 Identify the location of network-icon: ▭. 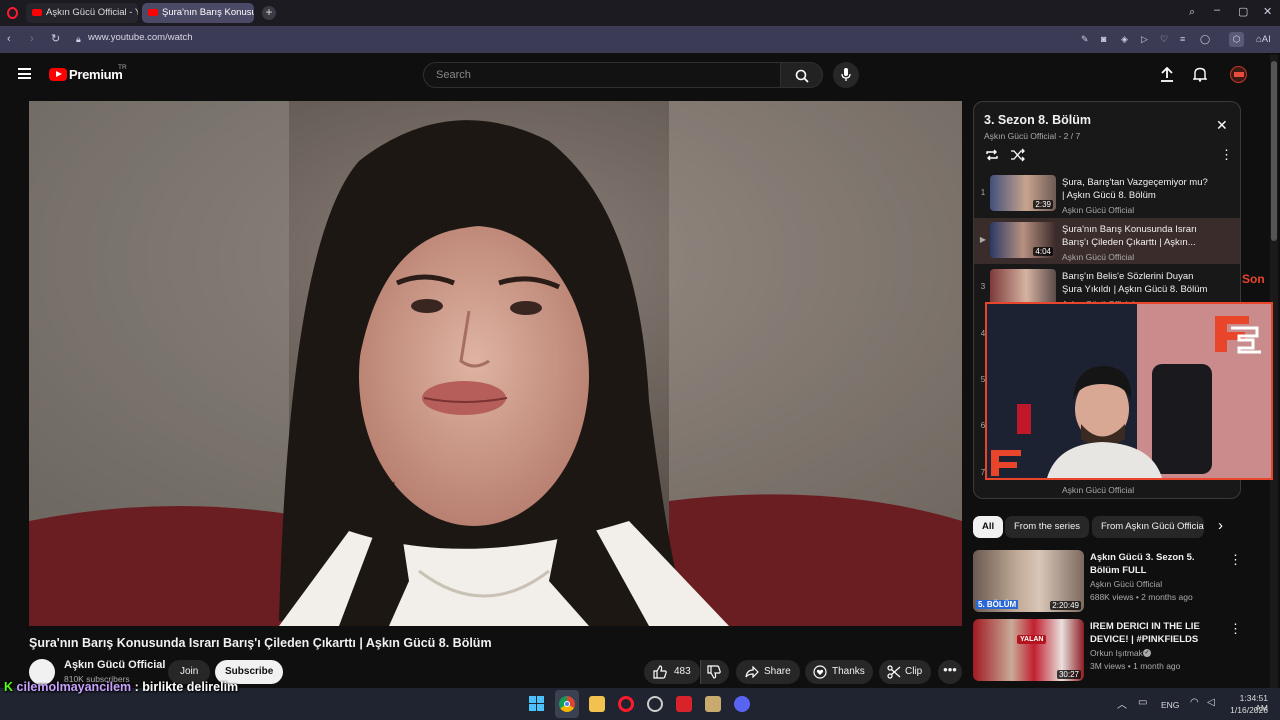
(1142, 702).